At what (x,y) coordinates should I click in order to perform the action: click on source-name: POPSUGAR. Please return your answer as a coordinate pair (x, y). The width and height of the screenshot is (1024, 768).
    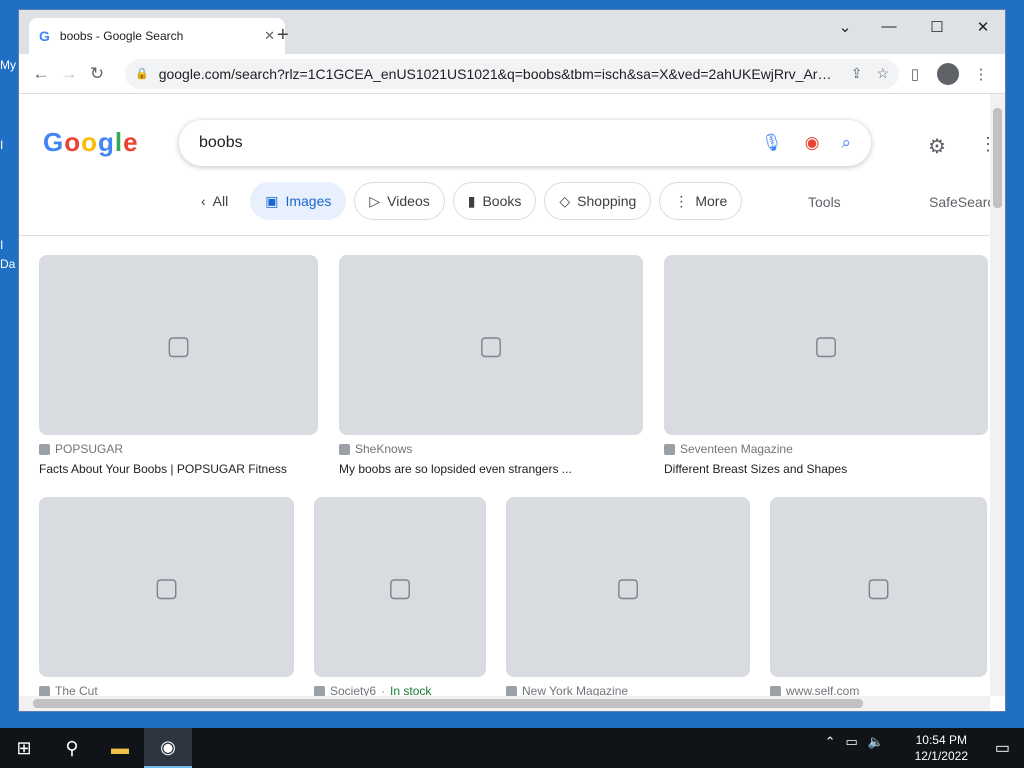
    Looking at the image, I should click on (89, 449).